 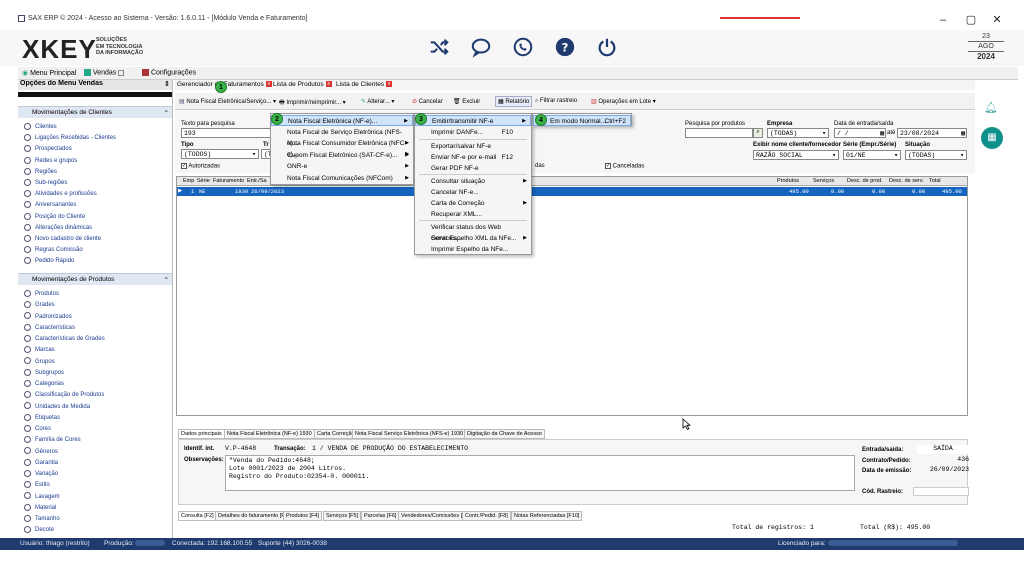 I want to click on menu-item: Nota Fiscal Eletrônica (NF-e)... ▶, so click(x=342, y=120).